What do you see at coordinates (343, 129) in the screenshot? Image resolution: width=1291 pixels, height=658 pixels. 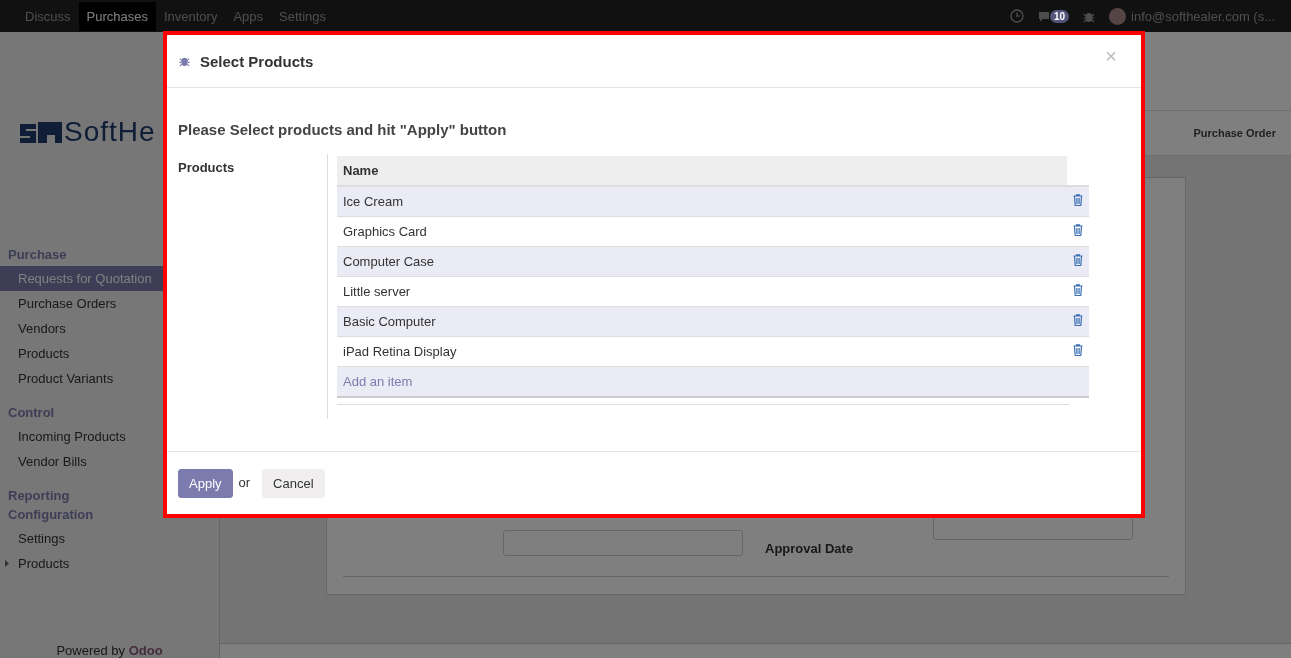 I see `instruction-text: Please Select products and hit "Apply" button` at bounding box center [343, 129].